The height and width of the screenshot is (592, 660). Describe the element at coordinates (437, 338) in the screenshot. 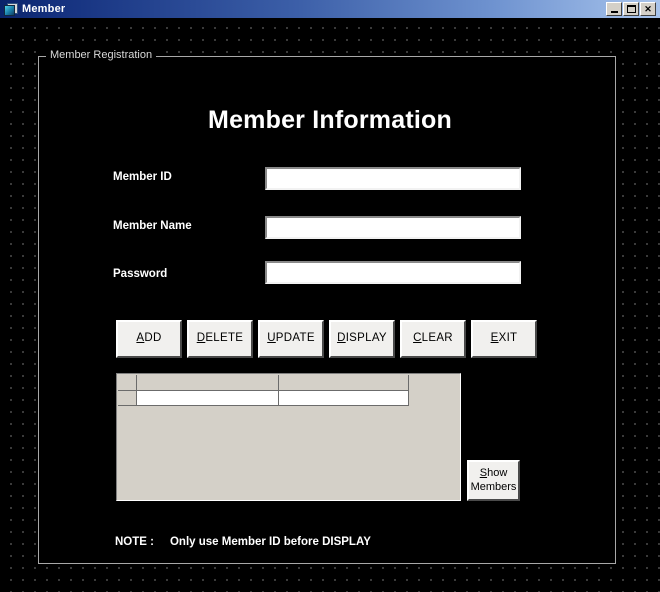

I see `clear-button-label: LEAR` at that location.